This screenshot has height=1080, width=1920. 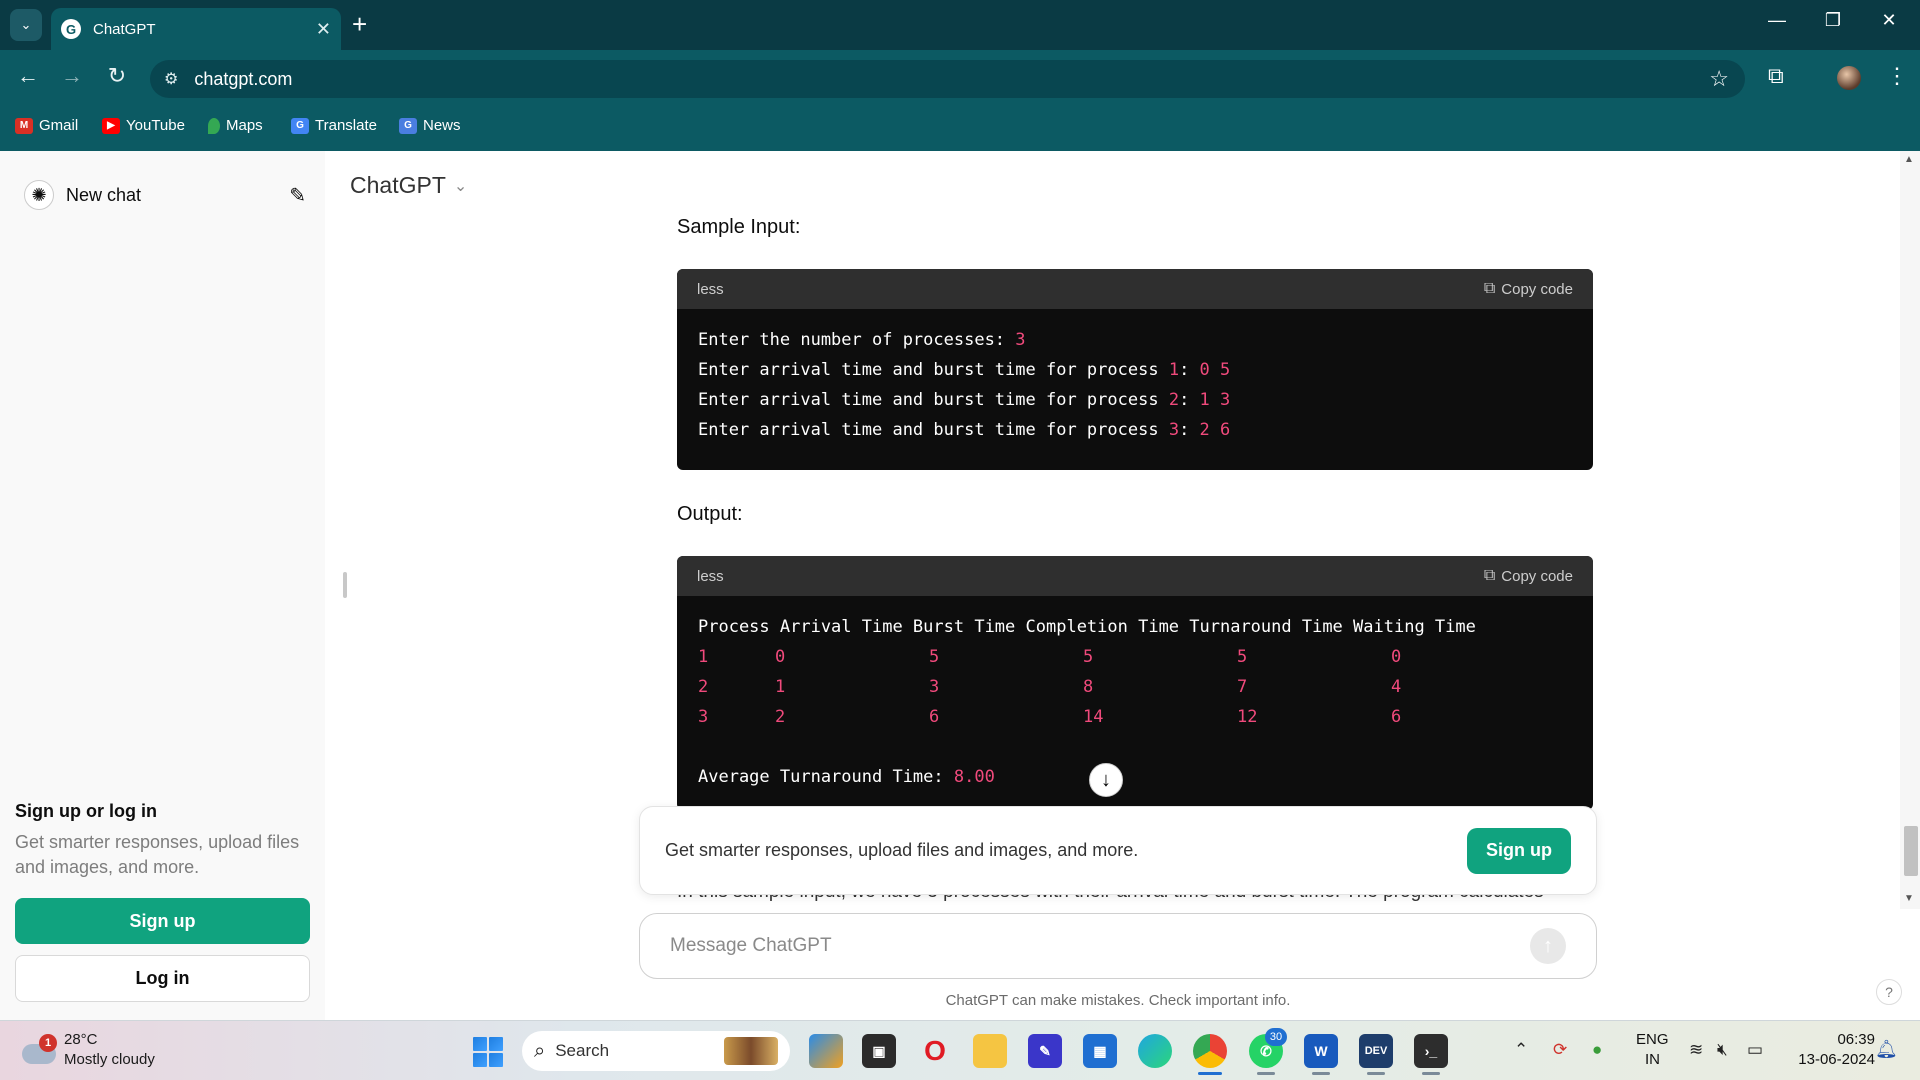 I want to click on taskbar-search-label: Search, so click(x=582, y=1050).